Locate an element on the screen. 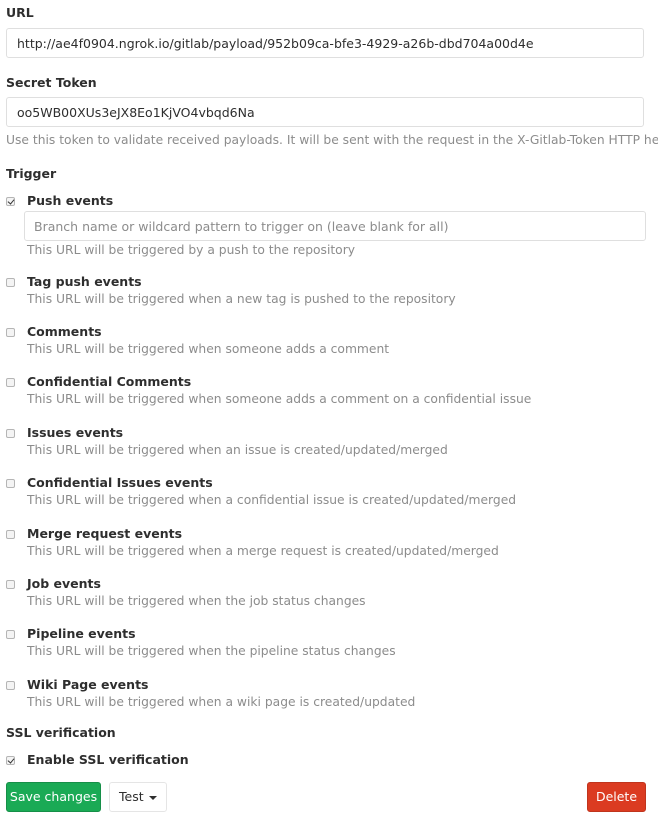 This screenshot has width=658, height=824. merge-request-events-checkbox is located at coordinates (10, 534).